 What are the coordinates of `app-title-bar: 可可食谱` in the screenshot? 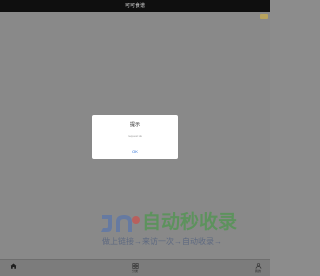 It's located at (135, 6).